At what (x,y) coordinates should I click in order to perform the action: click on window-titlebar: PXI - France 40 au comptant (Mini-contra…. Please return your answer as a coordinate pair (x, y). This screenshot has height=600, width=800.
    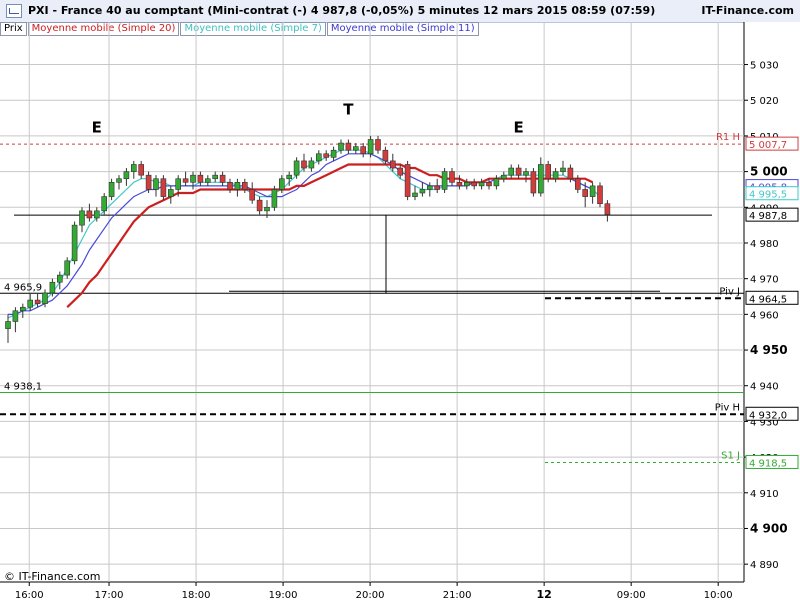
    Looking at the image, I should click on (400, 11).